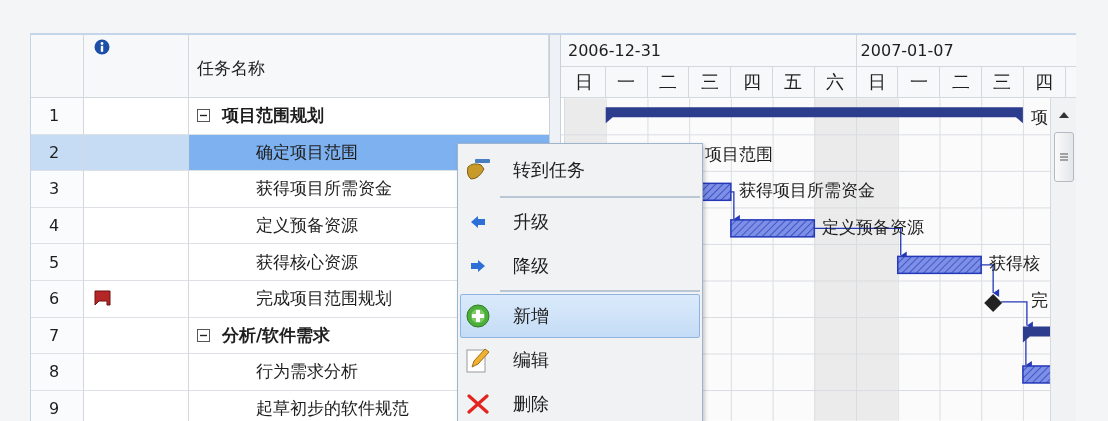  What do you see at coordinates (835, 81) in the screenshot?
I see `day-label: 六` at bounding box center [835, 81].